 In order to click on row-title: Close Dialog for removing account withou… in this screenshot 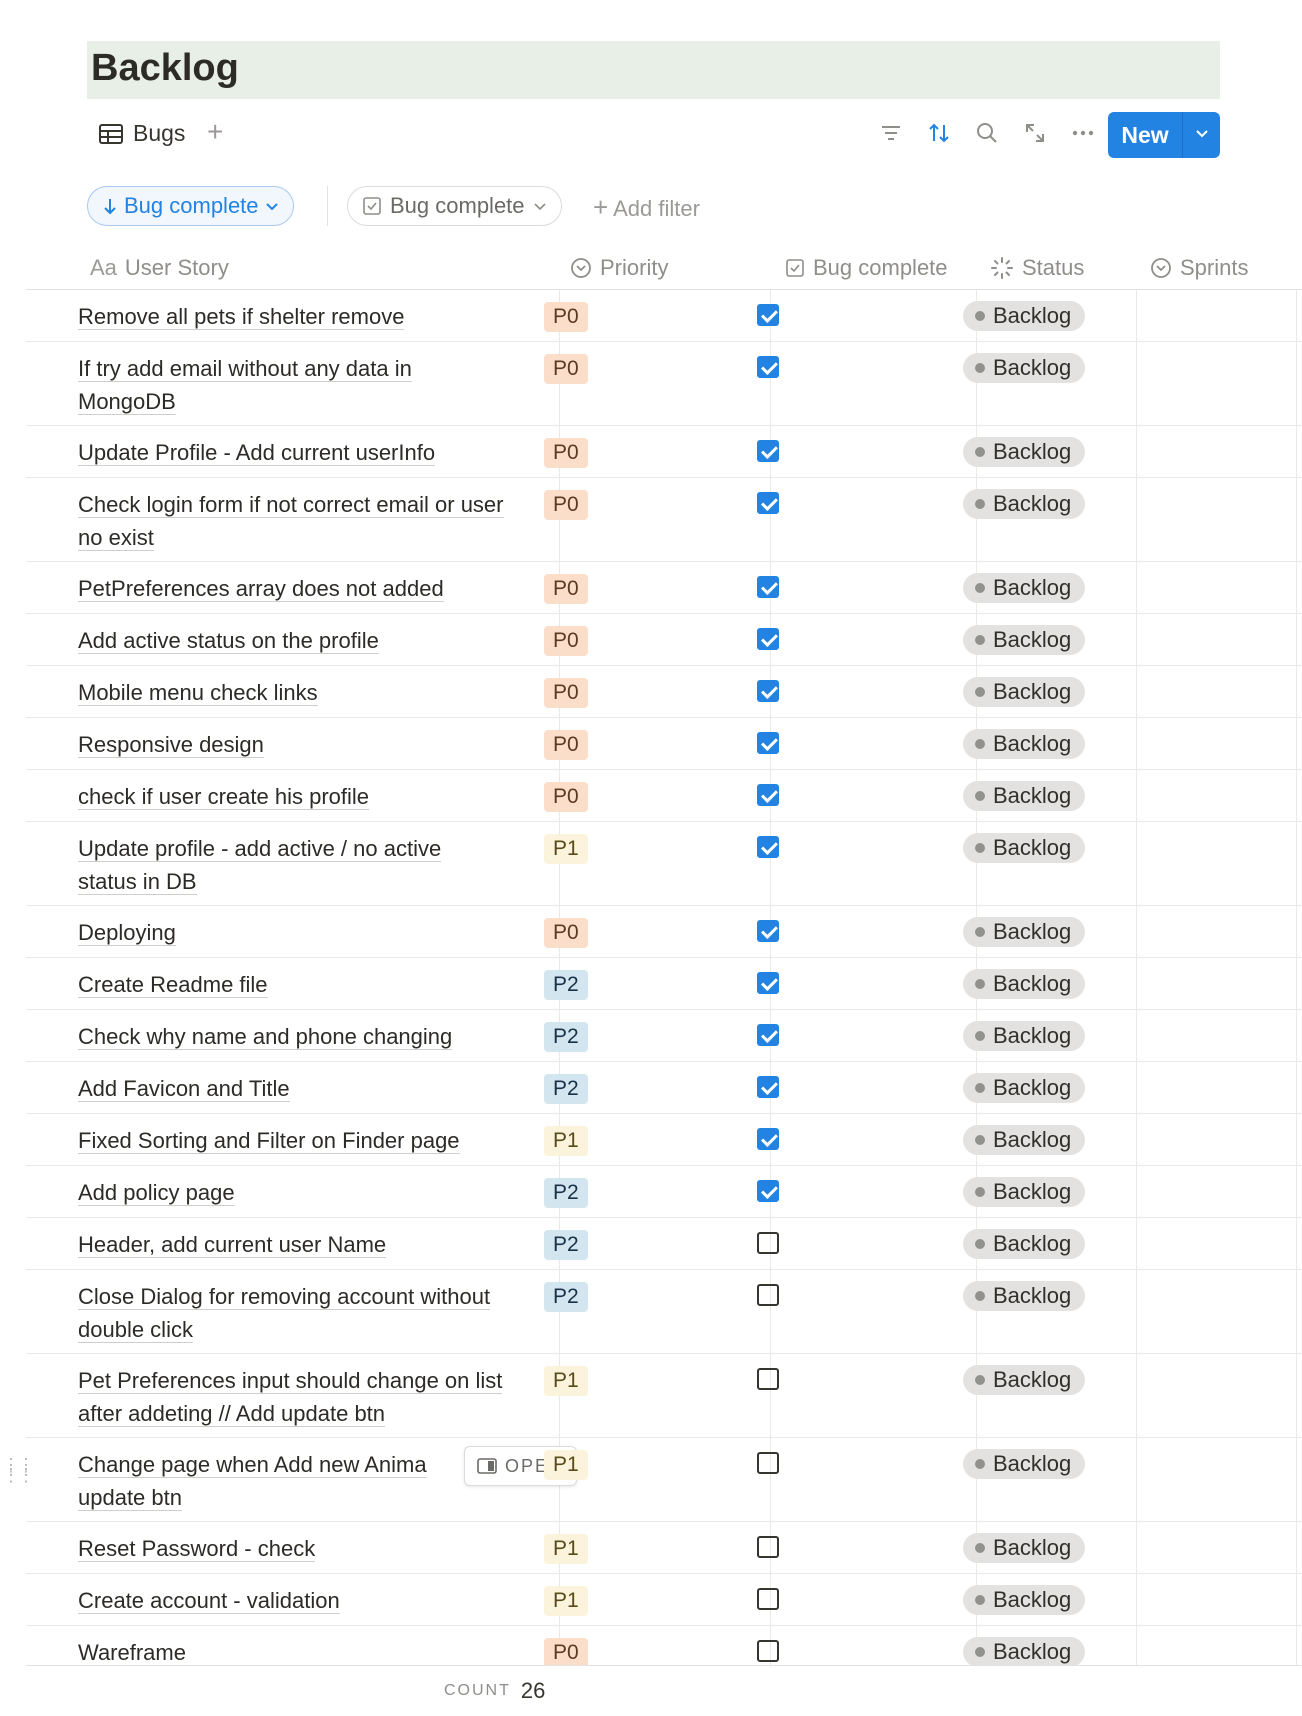, I will do `click(313, 1313)`.